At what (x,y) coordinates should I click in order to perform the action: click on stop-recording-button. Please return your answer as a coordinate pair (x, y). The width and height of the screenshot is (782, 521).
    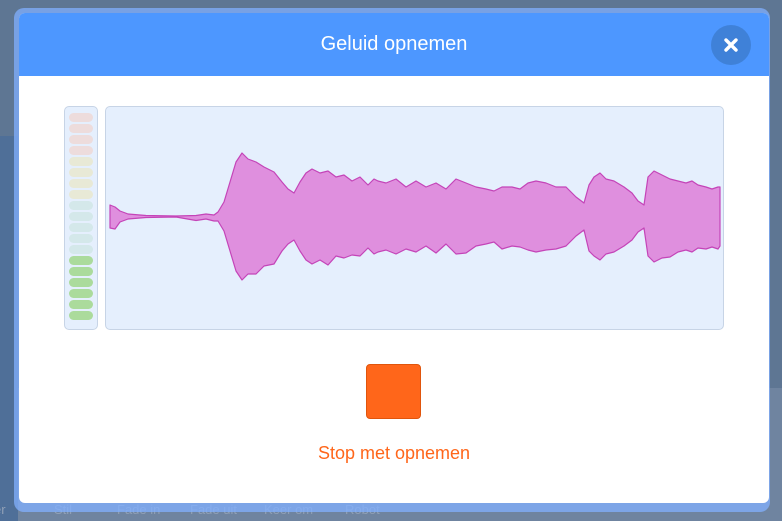
    Looking at the image, I should click on (393, 391).